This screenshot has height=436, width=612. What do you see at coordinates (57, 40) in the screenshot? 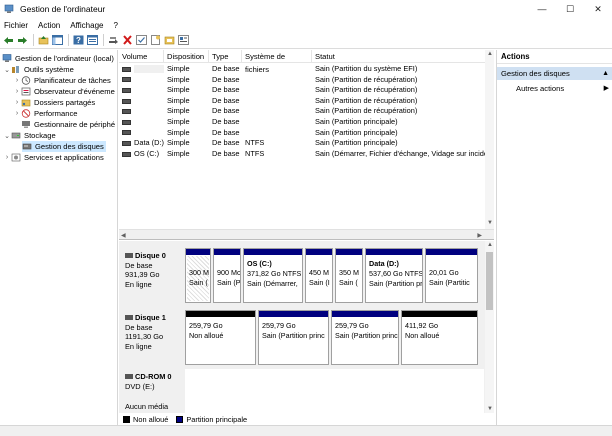
I see `show-hide-tree-button` at bounding box center [57, 40].